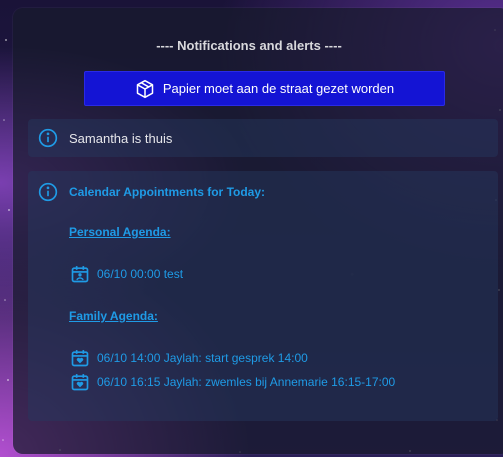 The height and width of the screenshot is (457, 503). What do you see at coordinates (167, 192) in the screenshot?
I see `calendar-title: Calendar Appointments for Today:` at bounding box center [167, 192].